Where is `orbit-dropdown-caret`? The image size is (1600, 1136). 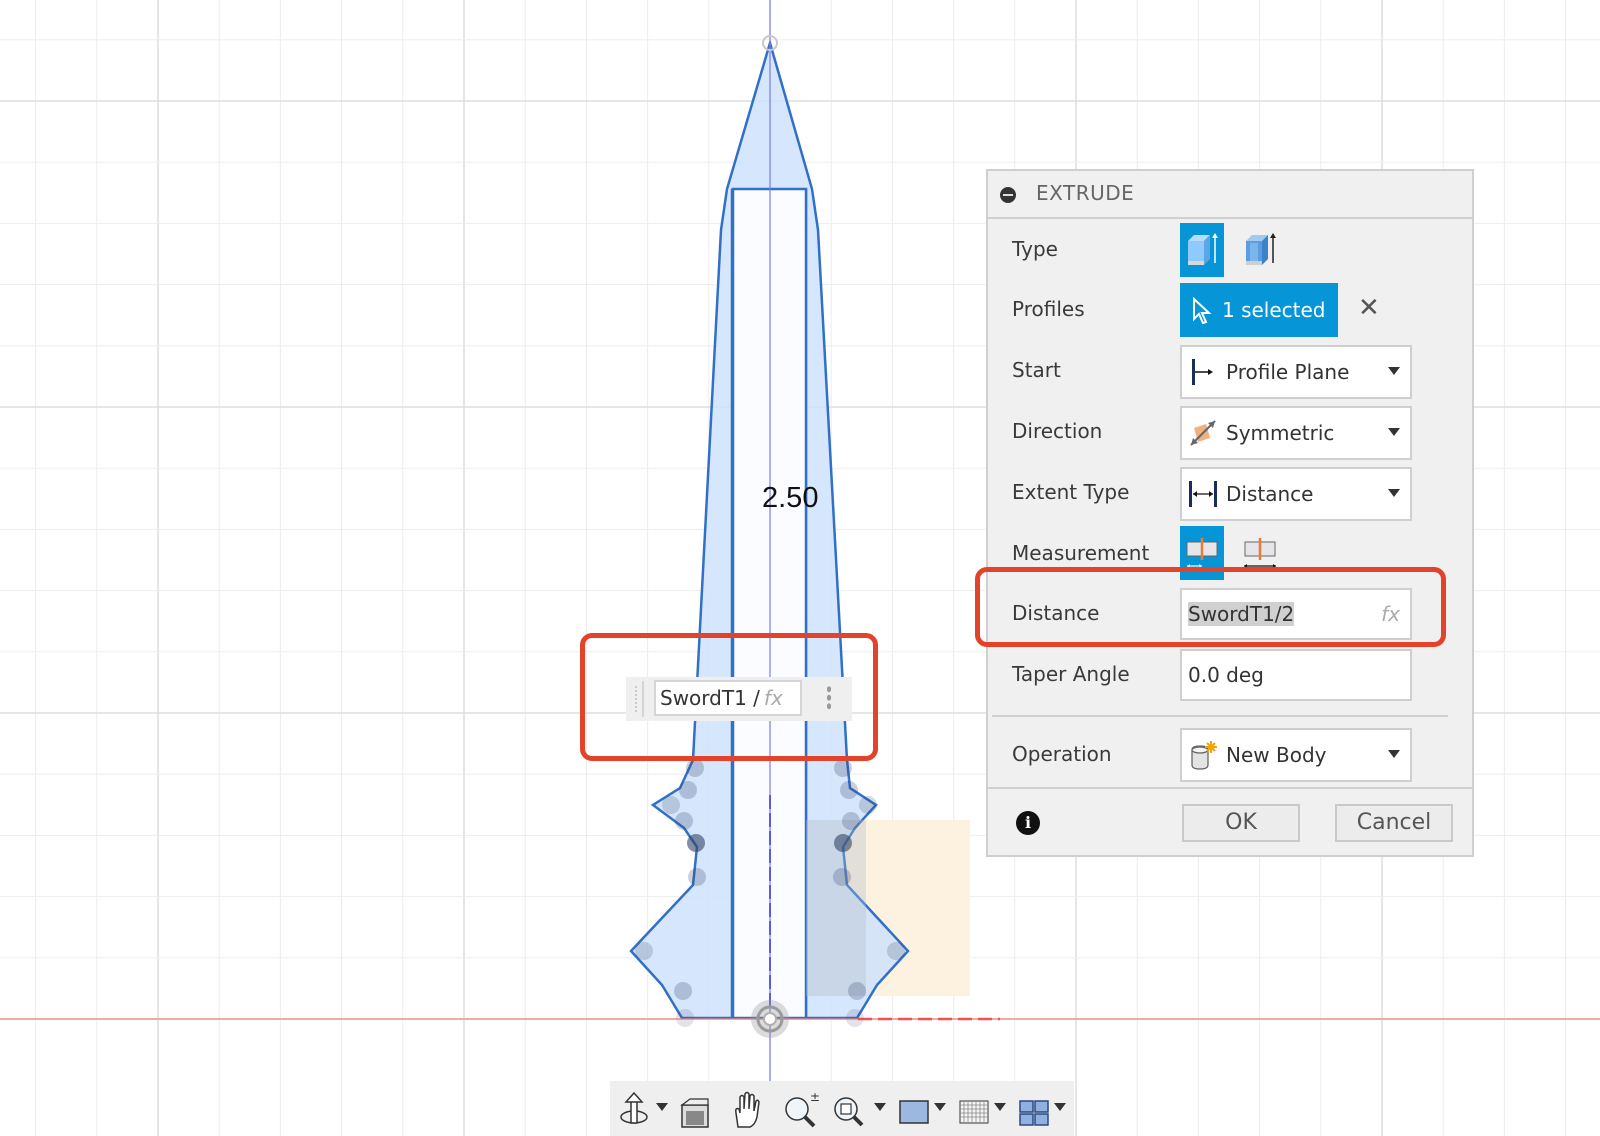 orbit-dropdown-caret is located at coordinates (662, 1107).